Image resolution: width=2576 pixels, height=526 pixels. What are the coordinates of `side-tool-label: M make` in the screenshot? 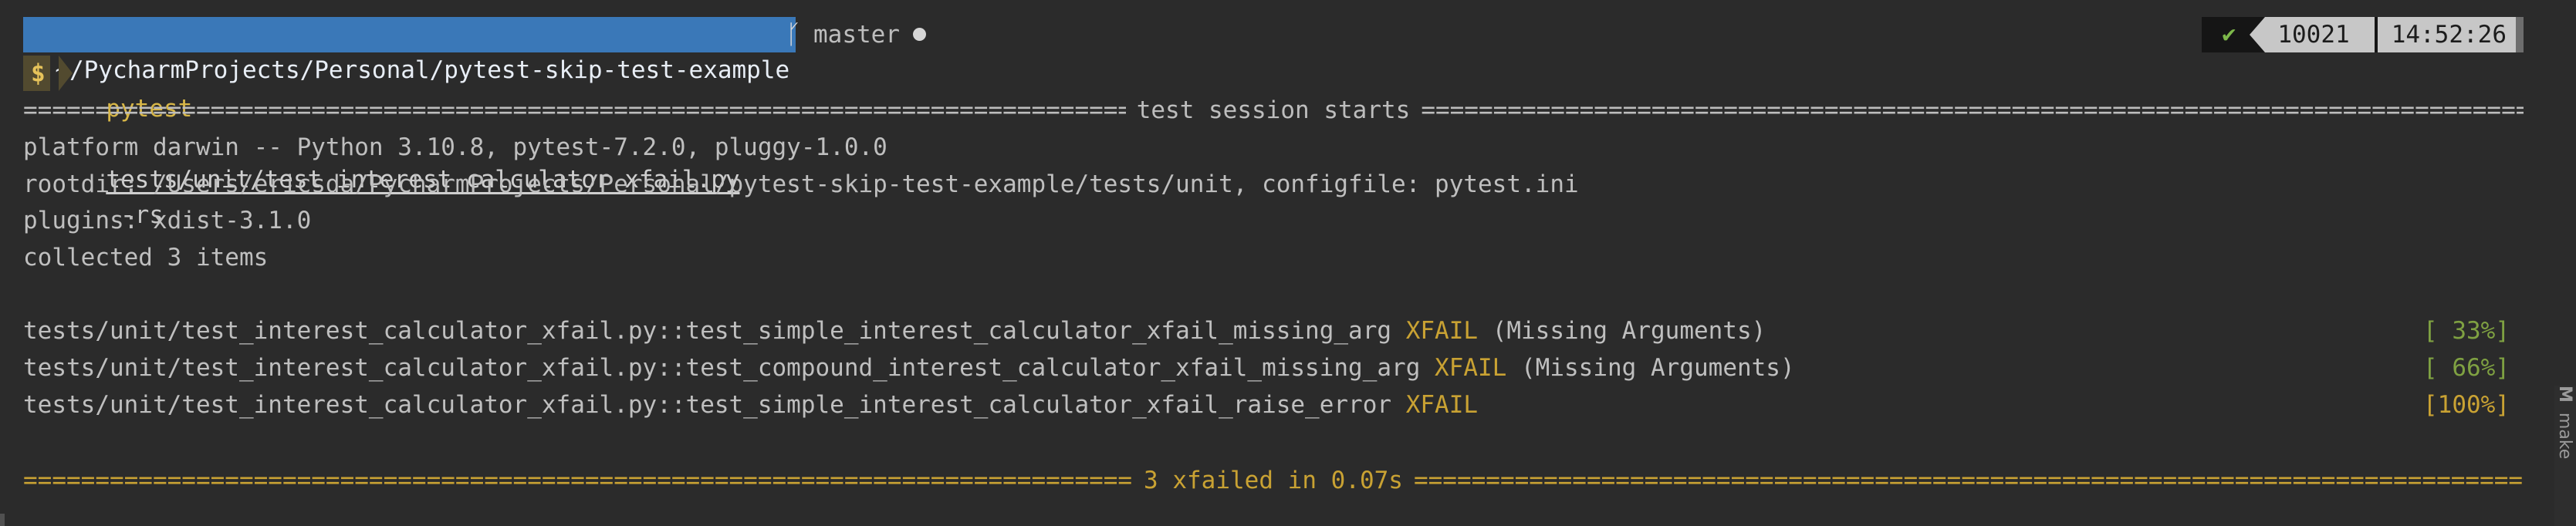 It's located at (2564, 422).